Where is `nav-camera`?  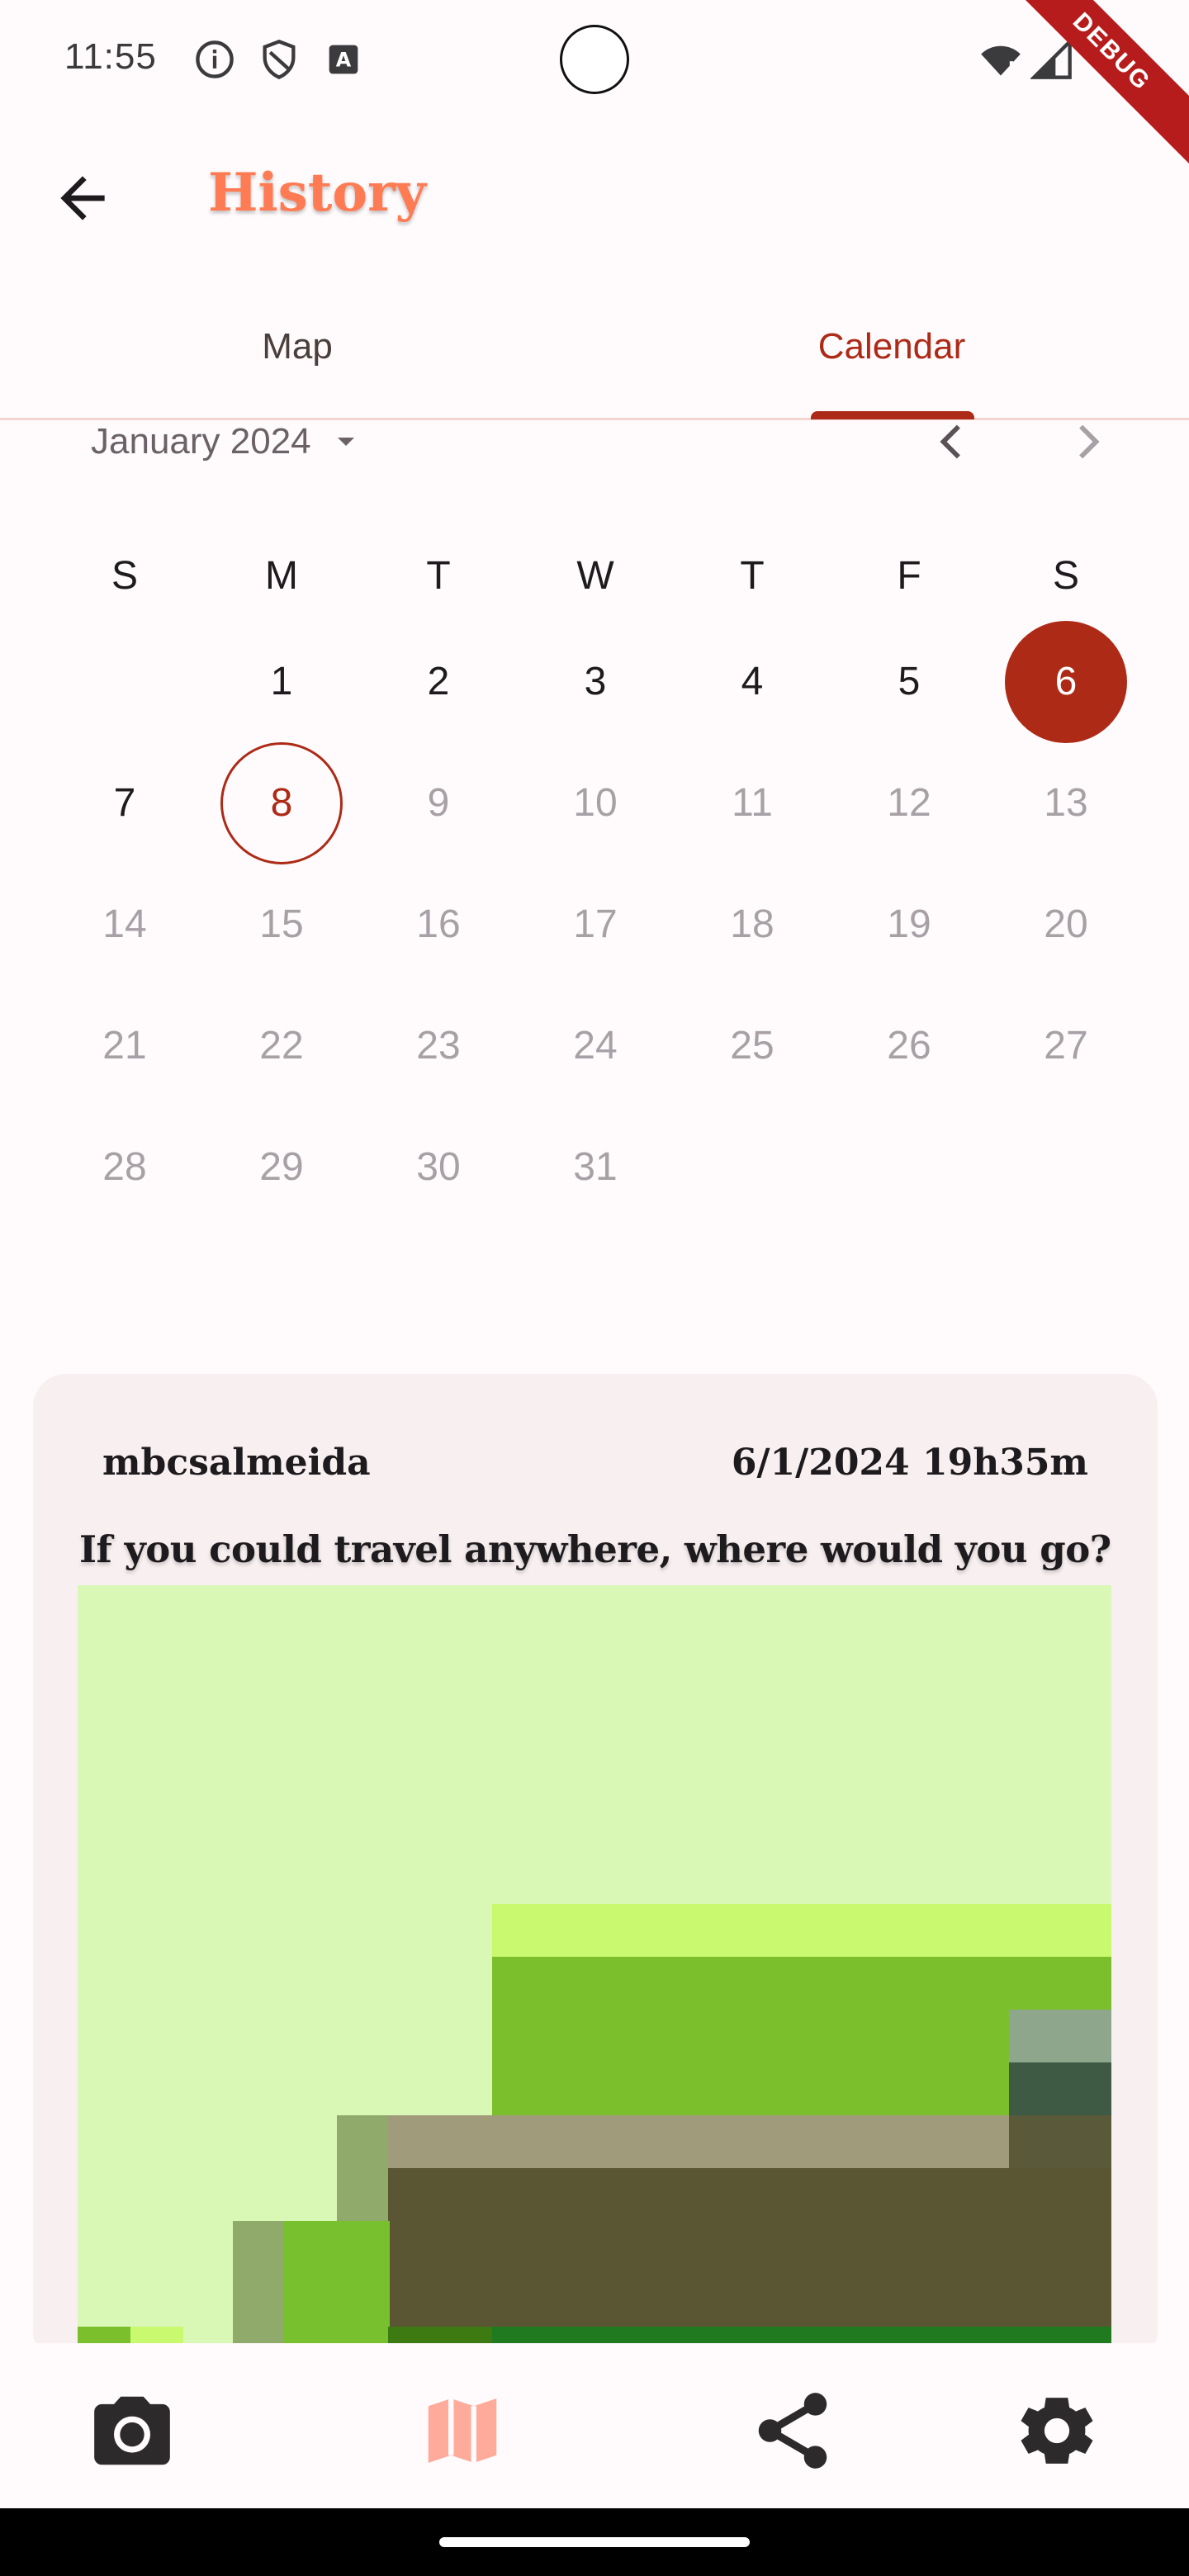
nav-camera is located at coordinates (132, 2430).